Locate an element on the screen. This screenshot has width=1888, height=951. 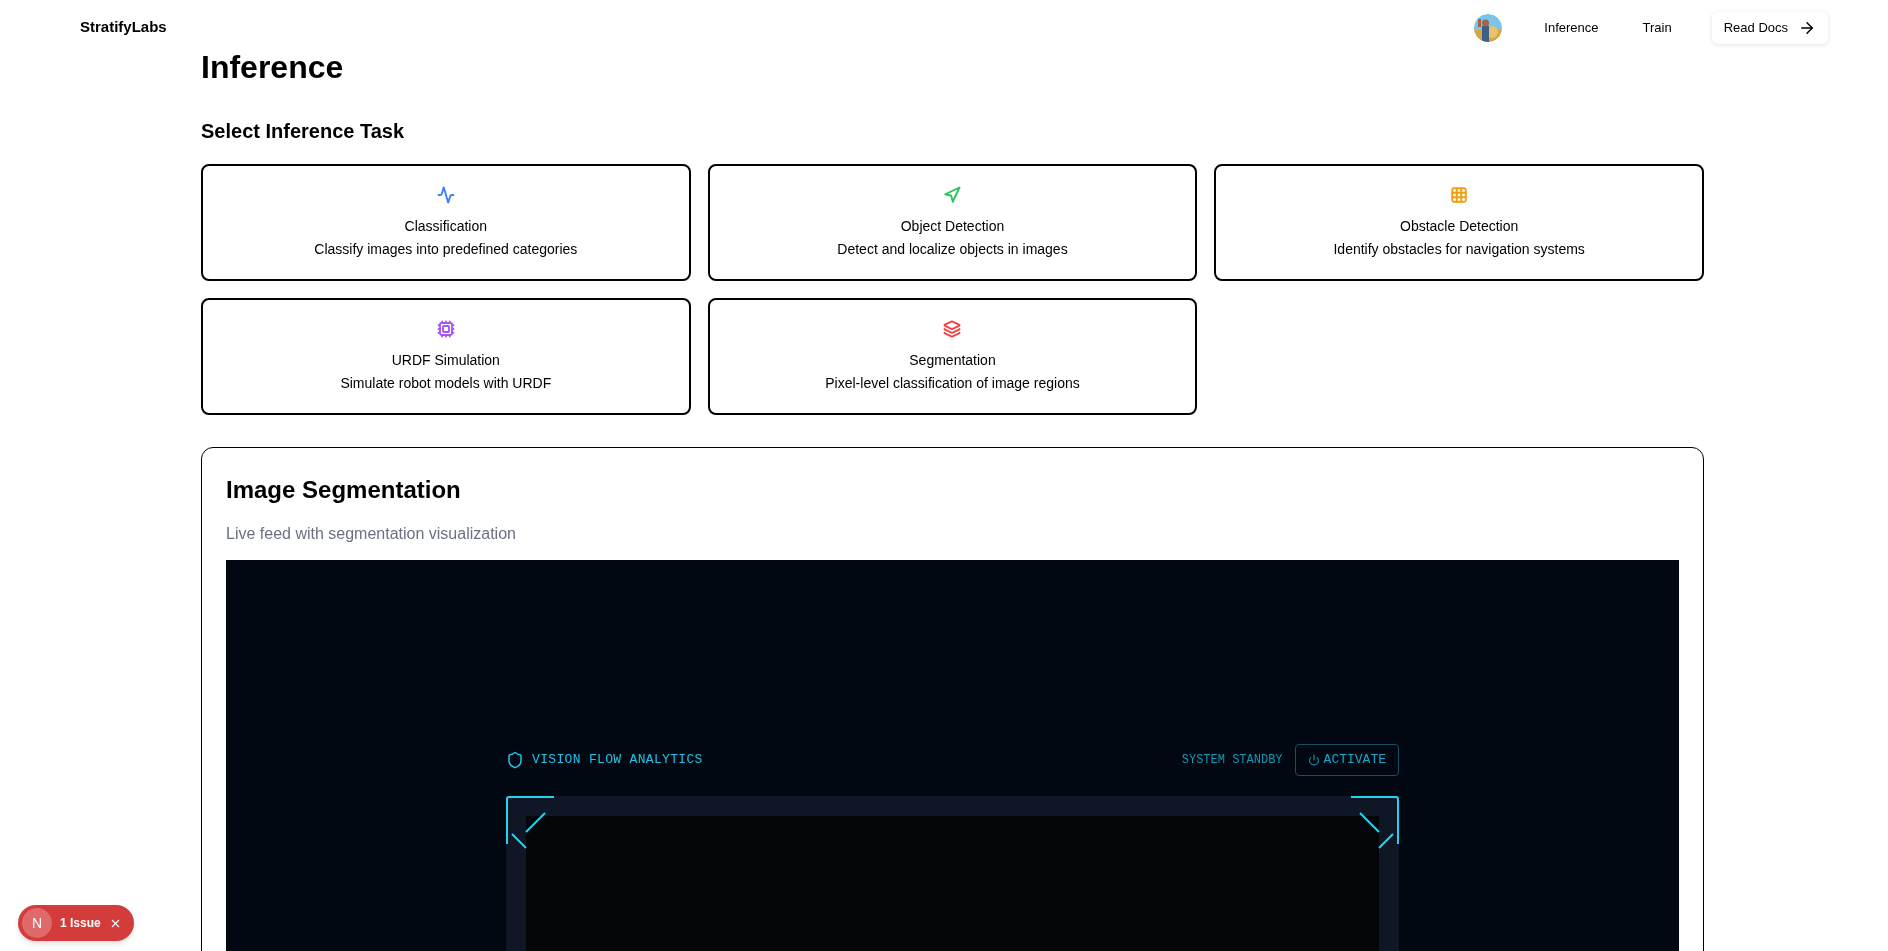
nav-link: Inference is located at coordinates (1571, 27).